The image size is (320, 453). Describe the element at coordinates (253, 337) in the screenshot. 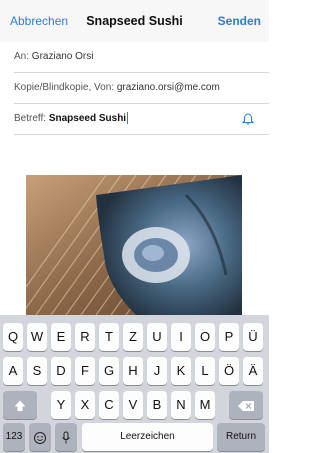

I see `key-ue: Ü` at that location.